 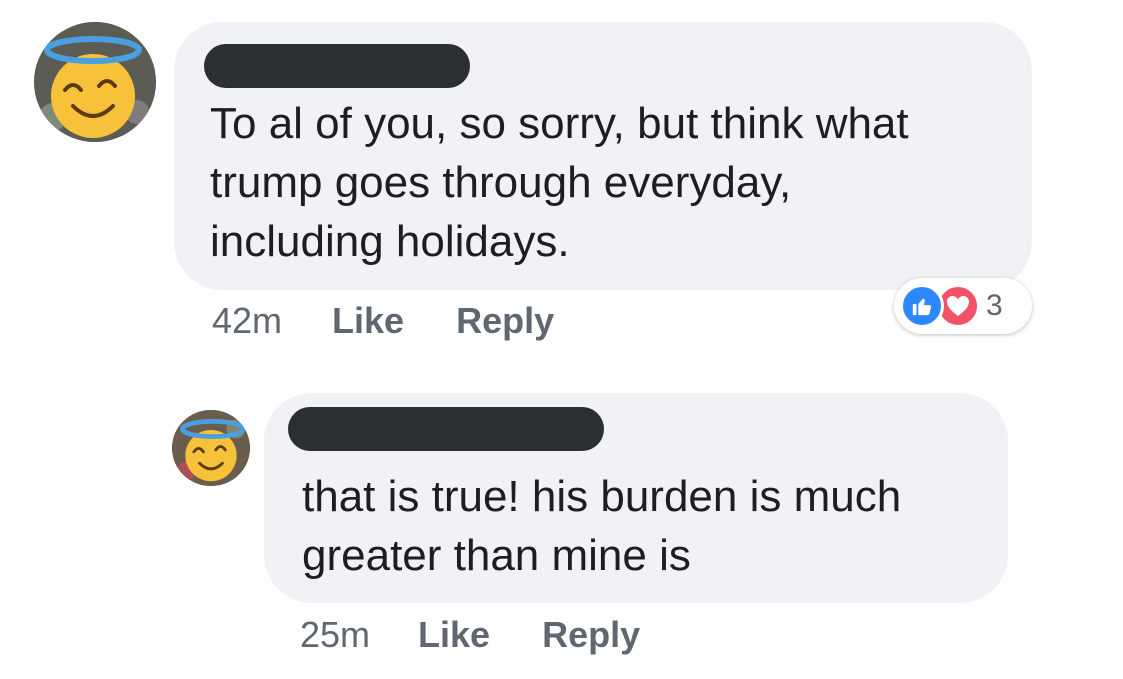 I want to click on like-icon, so click(x=922, y=306).